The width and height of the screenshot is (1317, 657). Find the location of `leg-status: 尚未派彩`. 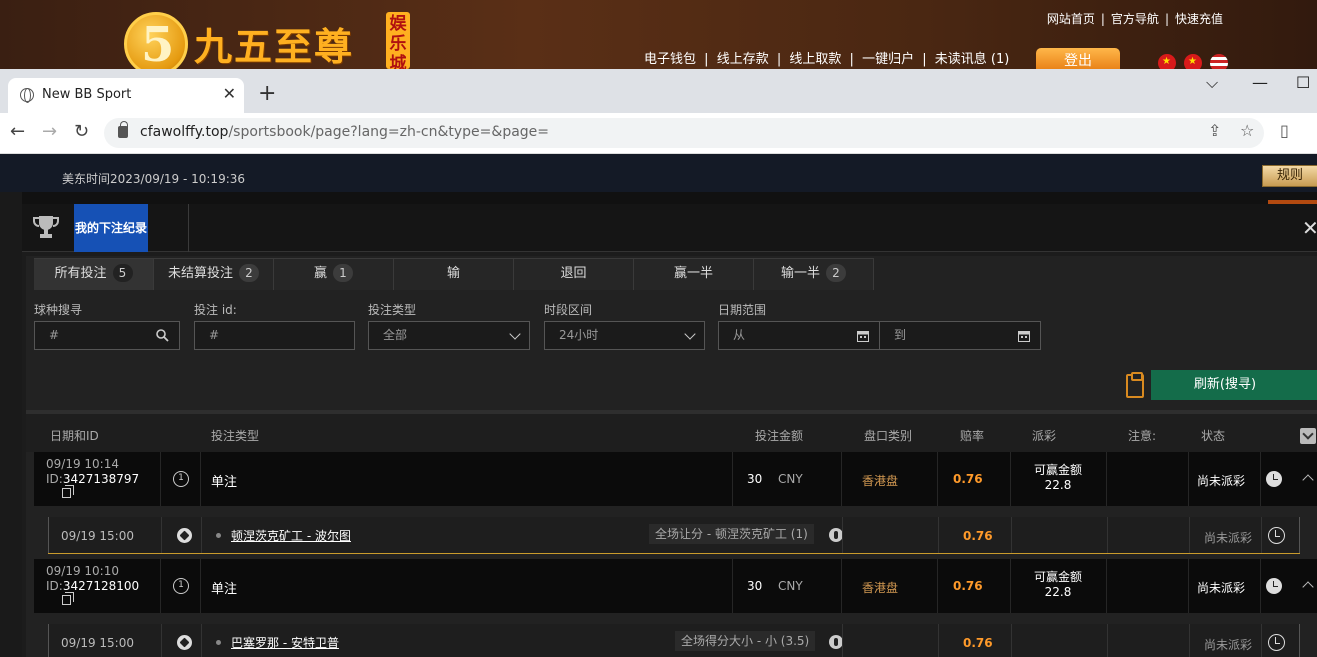

leg-status: 尚未派彩 is located at coordinates (1228, 645).